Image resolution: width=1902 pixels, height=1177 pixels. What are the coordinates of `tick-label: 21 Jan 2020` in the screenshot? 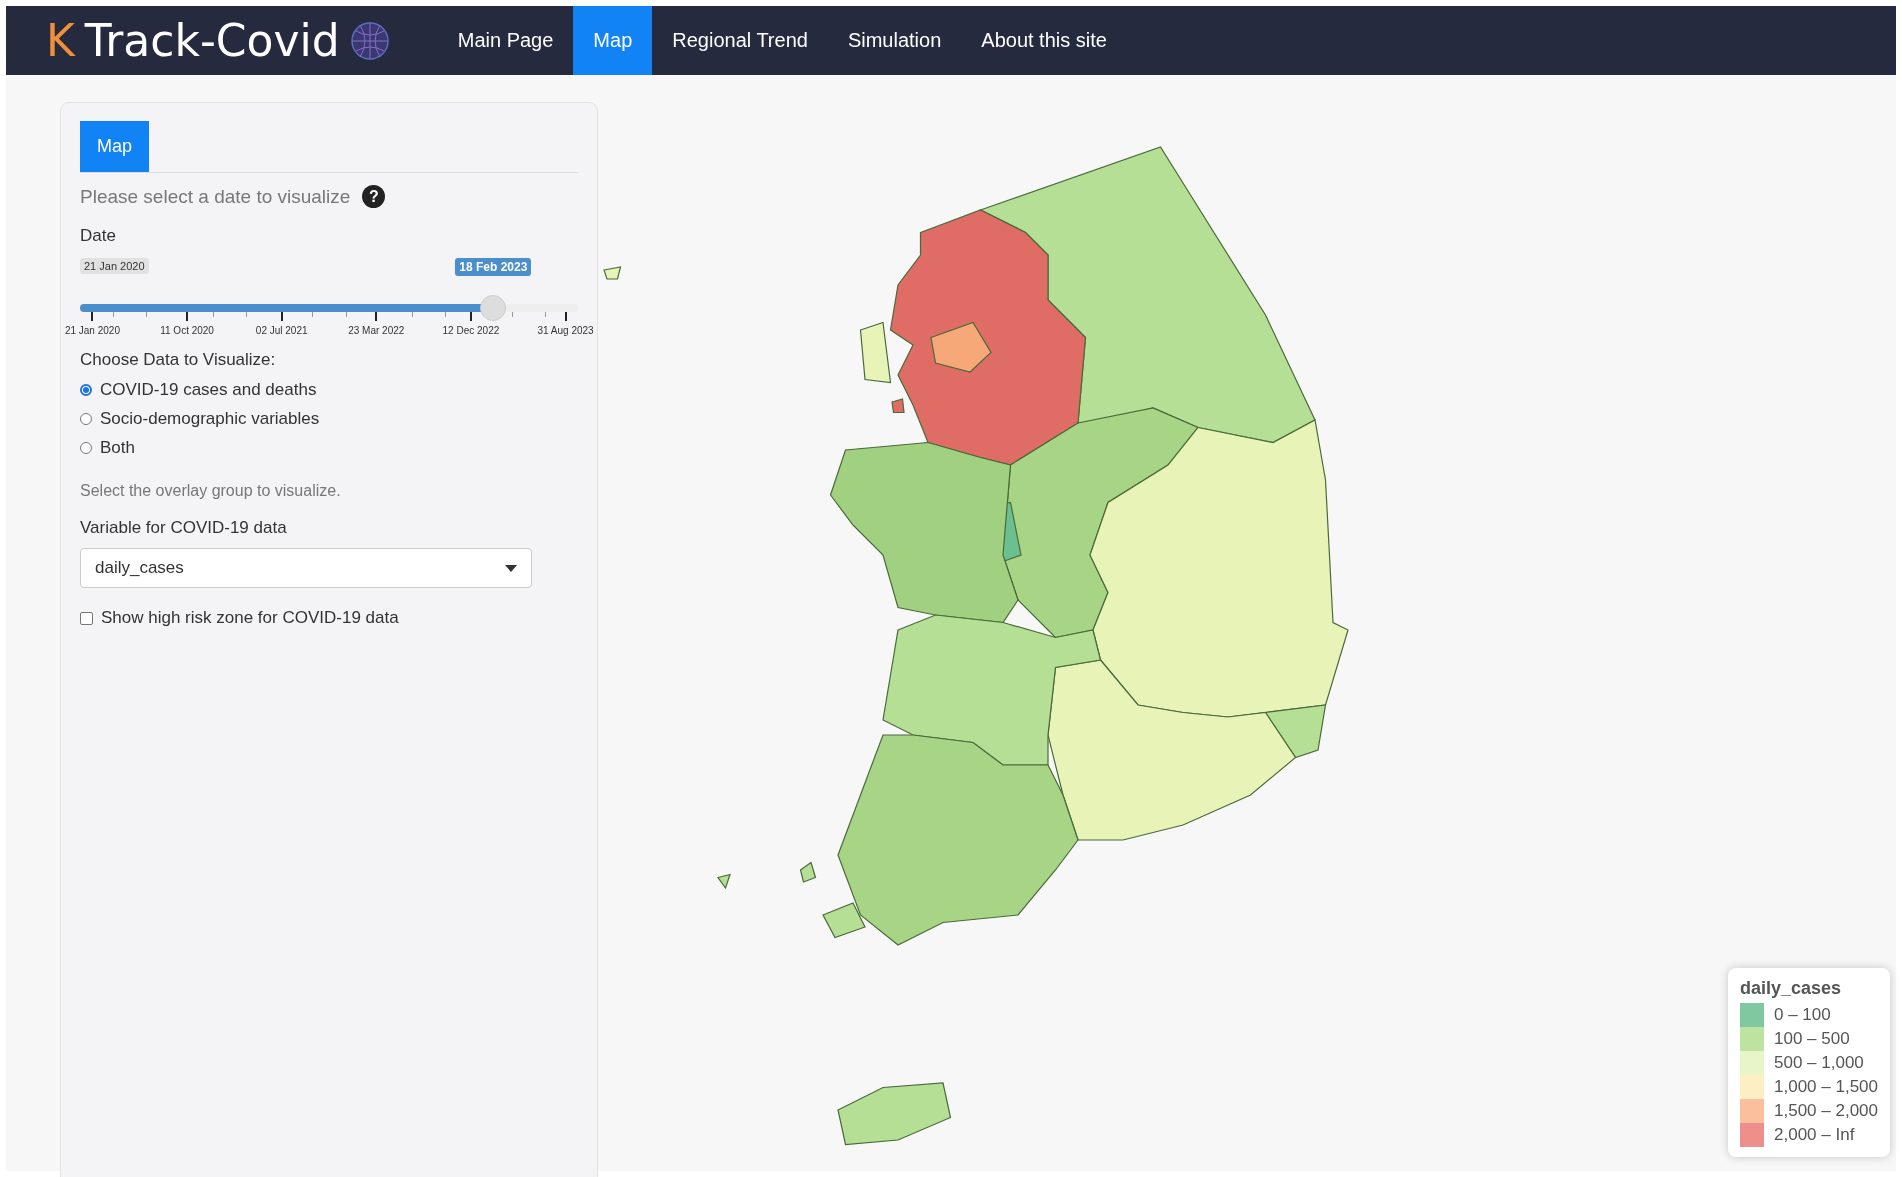 It's located at (92, 330).